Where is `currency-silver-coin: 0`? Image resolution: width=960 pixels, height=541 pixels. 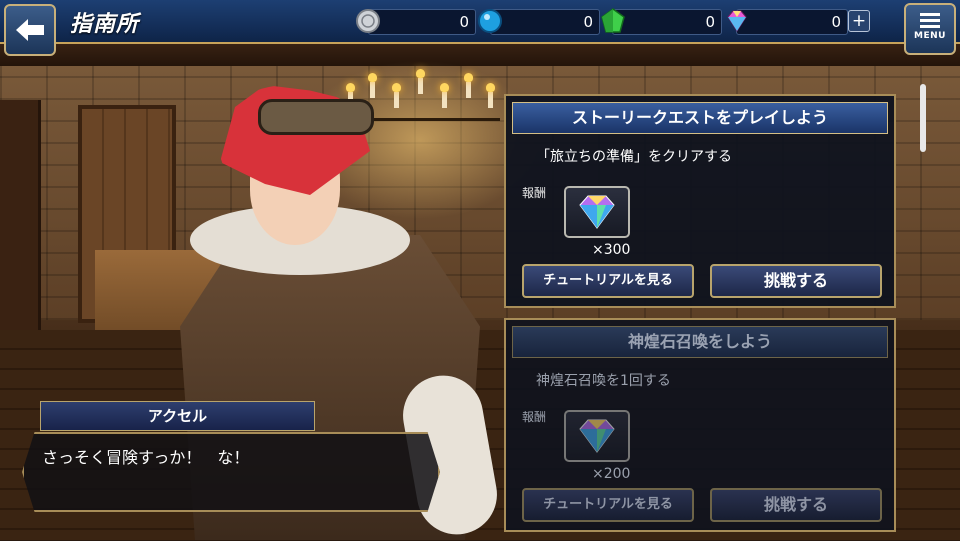 currency-silver-coin: 0 is located at coordinates (422, 22).